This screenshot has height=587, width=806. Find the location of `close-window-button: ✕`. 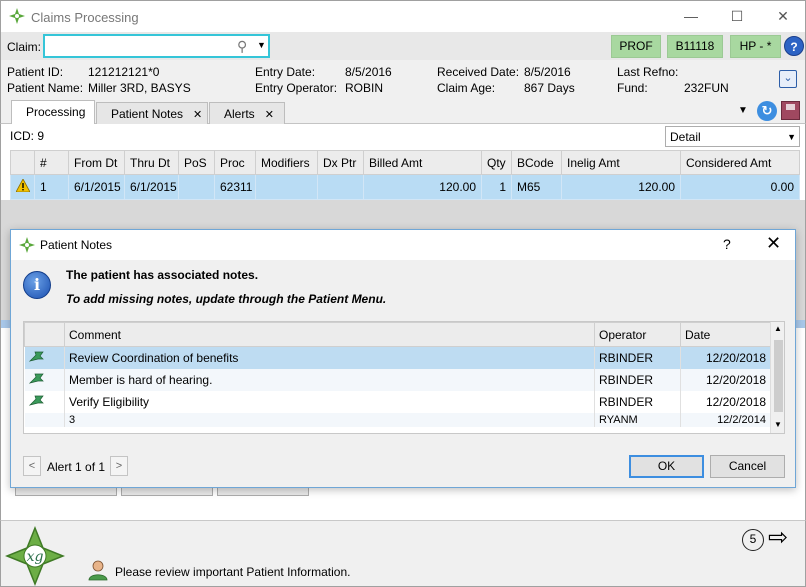

close-window-button: ✕ is located at coordinates (783, 16).